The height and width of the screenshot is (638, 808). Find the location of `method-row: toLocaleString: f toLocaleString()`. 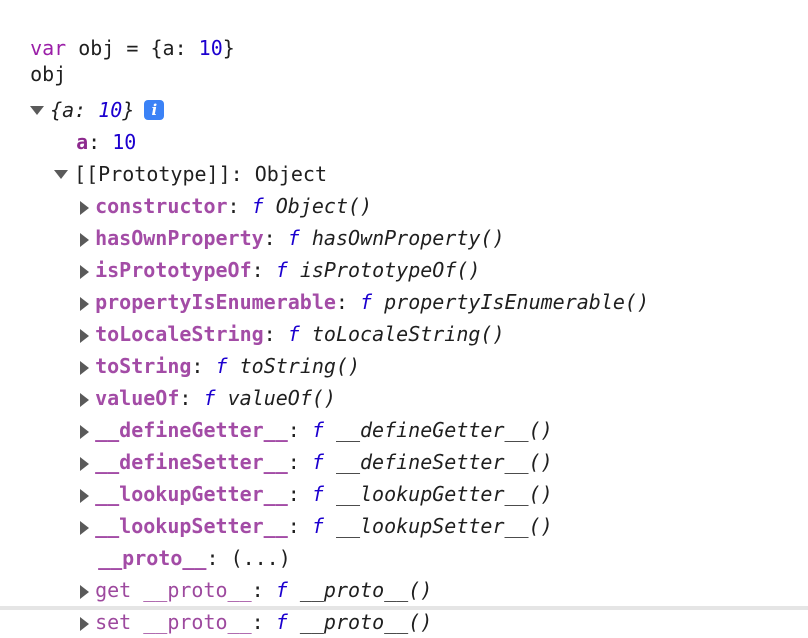

method-row: toLocaleString: f toLocaleString() is located at coordinates (280, 316).